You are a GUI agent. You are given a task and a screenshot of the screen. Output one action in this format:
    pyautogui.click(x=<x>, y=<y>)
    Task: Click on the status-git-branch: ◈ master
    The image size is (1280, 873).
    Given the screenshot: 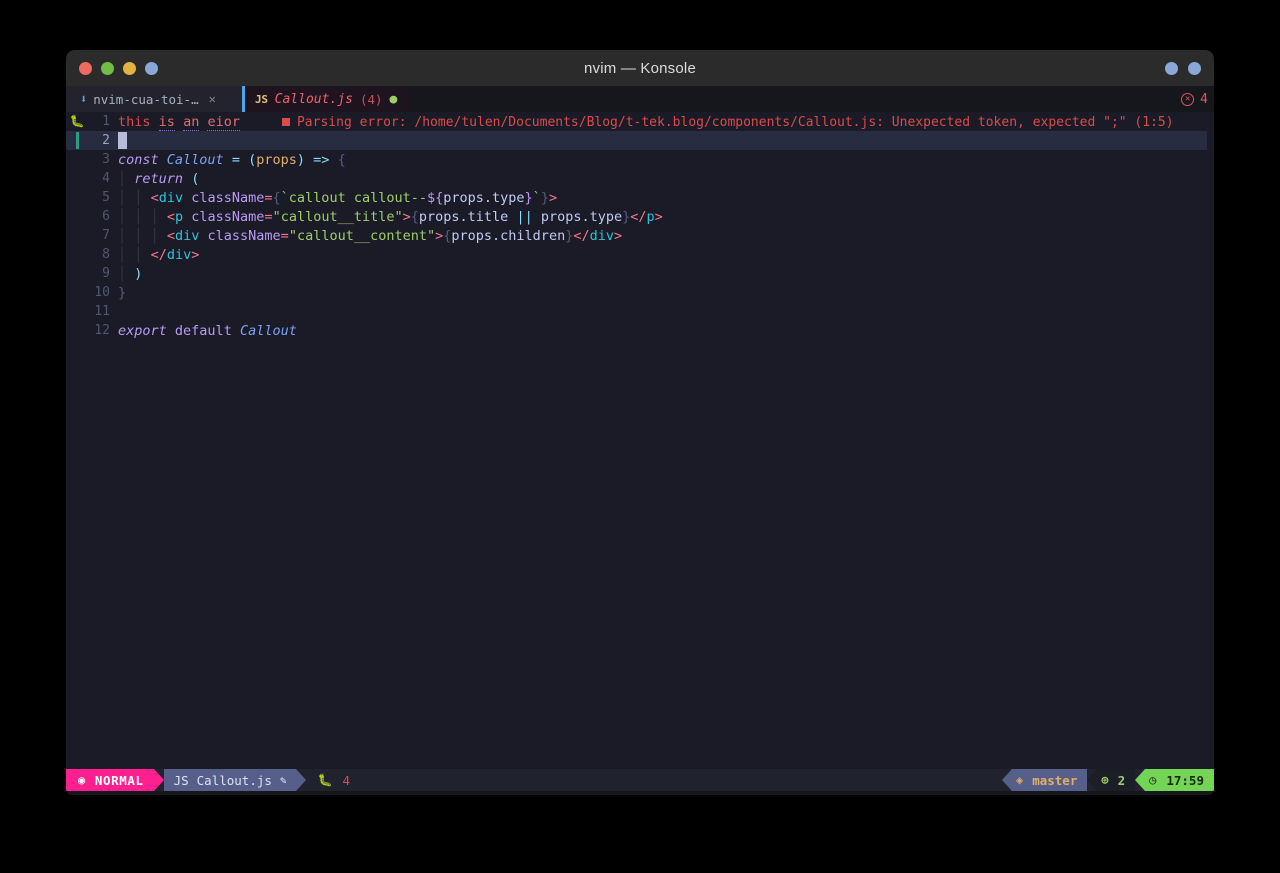 What is the action you would take?
    pyautogui.click(x=1049, y=780)
    